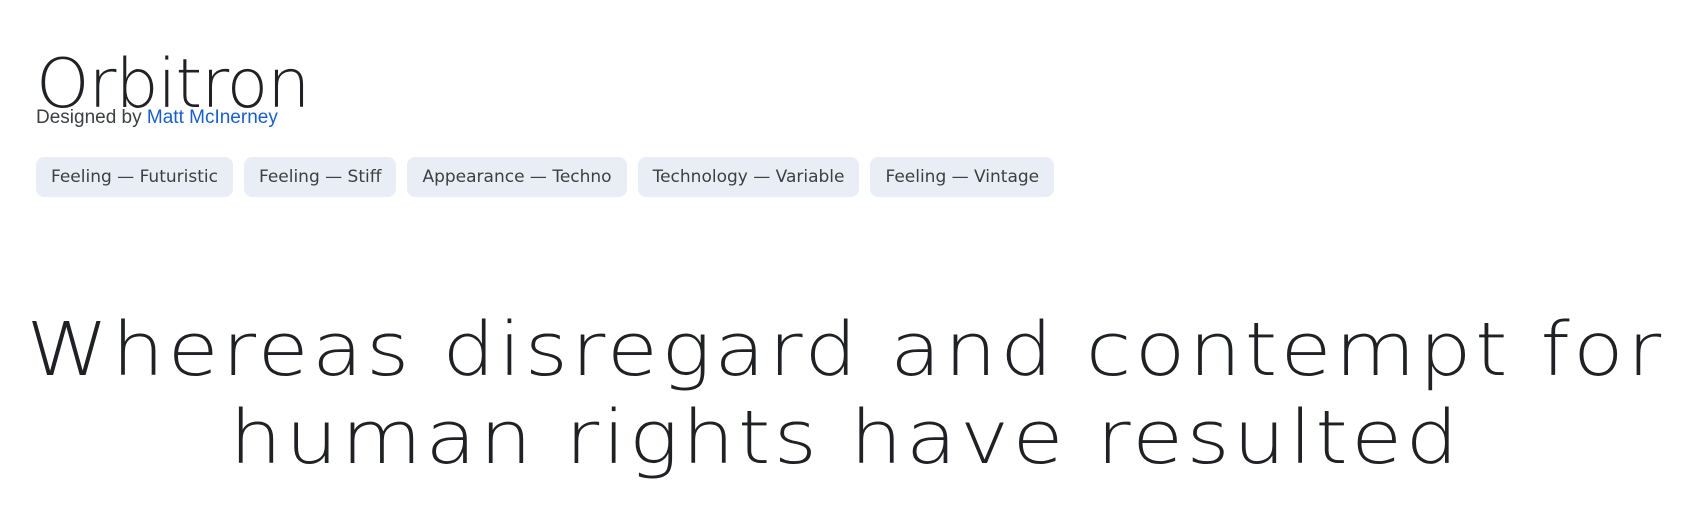 The image size is (1691, 528). Describe the element at coordinates (134, 177) in the screenshot. I see `tag-feeling-futuristic: Feeling — Futuristic` at that location.